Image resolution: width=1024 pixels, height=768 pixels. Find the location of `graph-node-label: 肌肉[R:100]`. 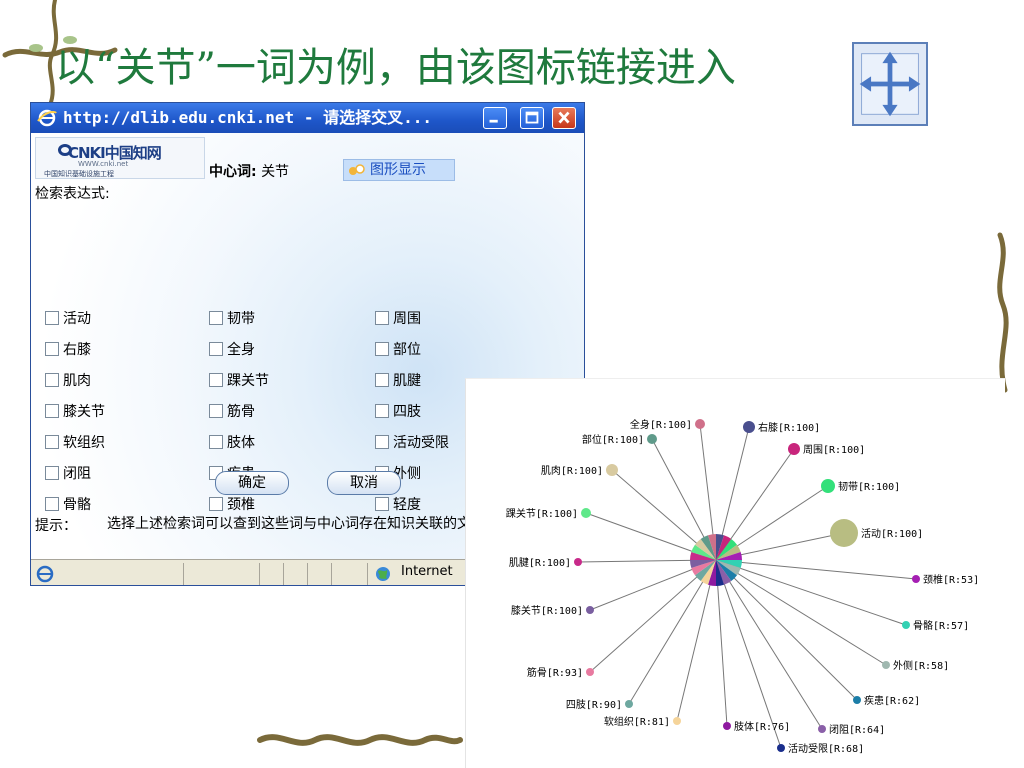

graph-node-label: 肌肉[R:100] is located at coordinates (572, 470).